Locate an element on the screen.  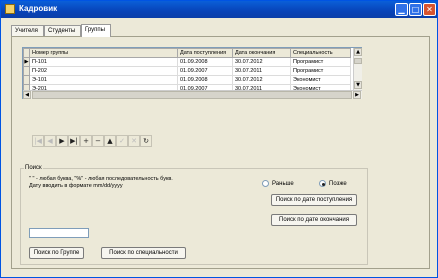
tab-groups: Группы is located at coordinates (96, 30).